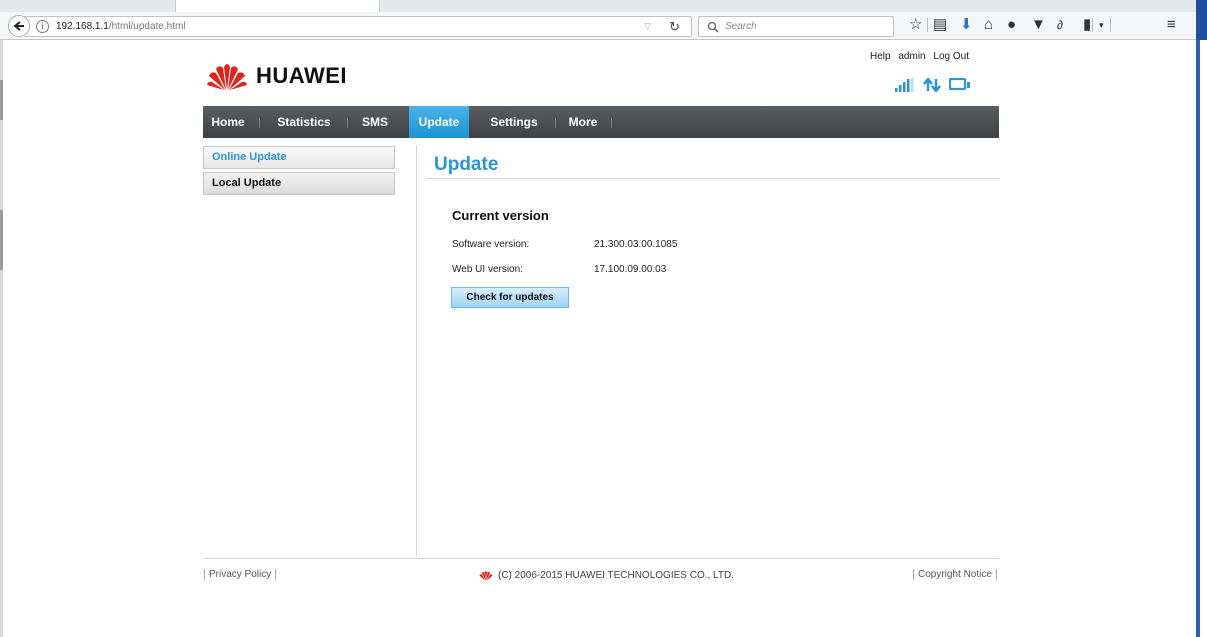 The height and width of the screenshot is (637, 1207). I want to click on logout-link: Log Out, so click(951, 56).